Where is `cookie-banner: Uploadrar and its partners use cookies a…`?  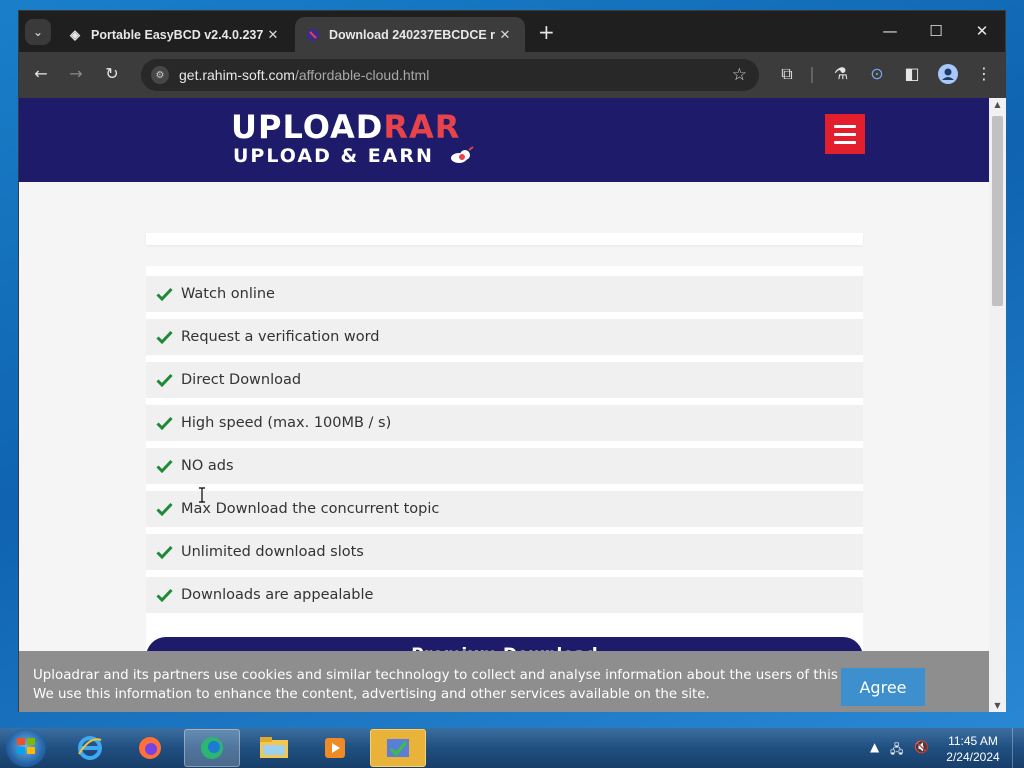
cookie-banner: Uploadrar and its partners use cookies a… is located at coordinates (504, 681).